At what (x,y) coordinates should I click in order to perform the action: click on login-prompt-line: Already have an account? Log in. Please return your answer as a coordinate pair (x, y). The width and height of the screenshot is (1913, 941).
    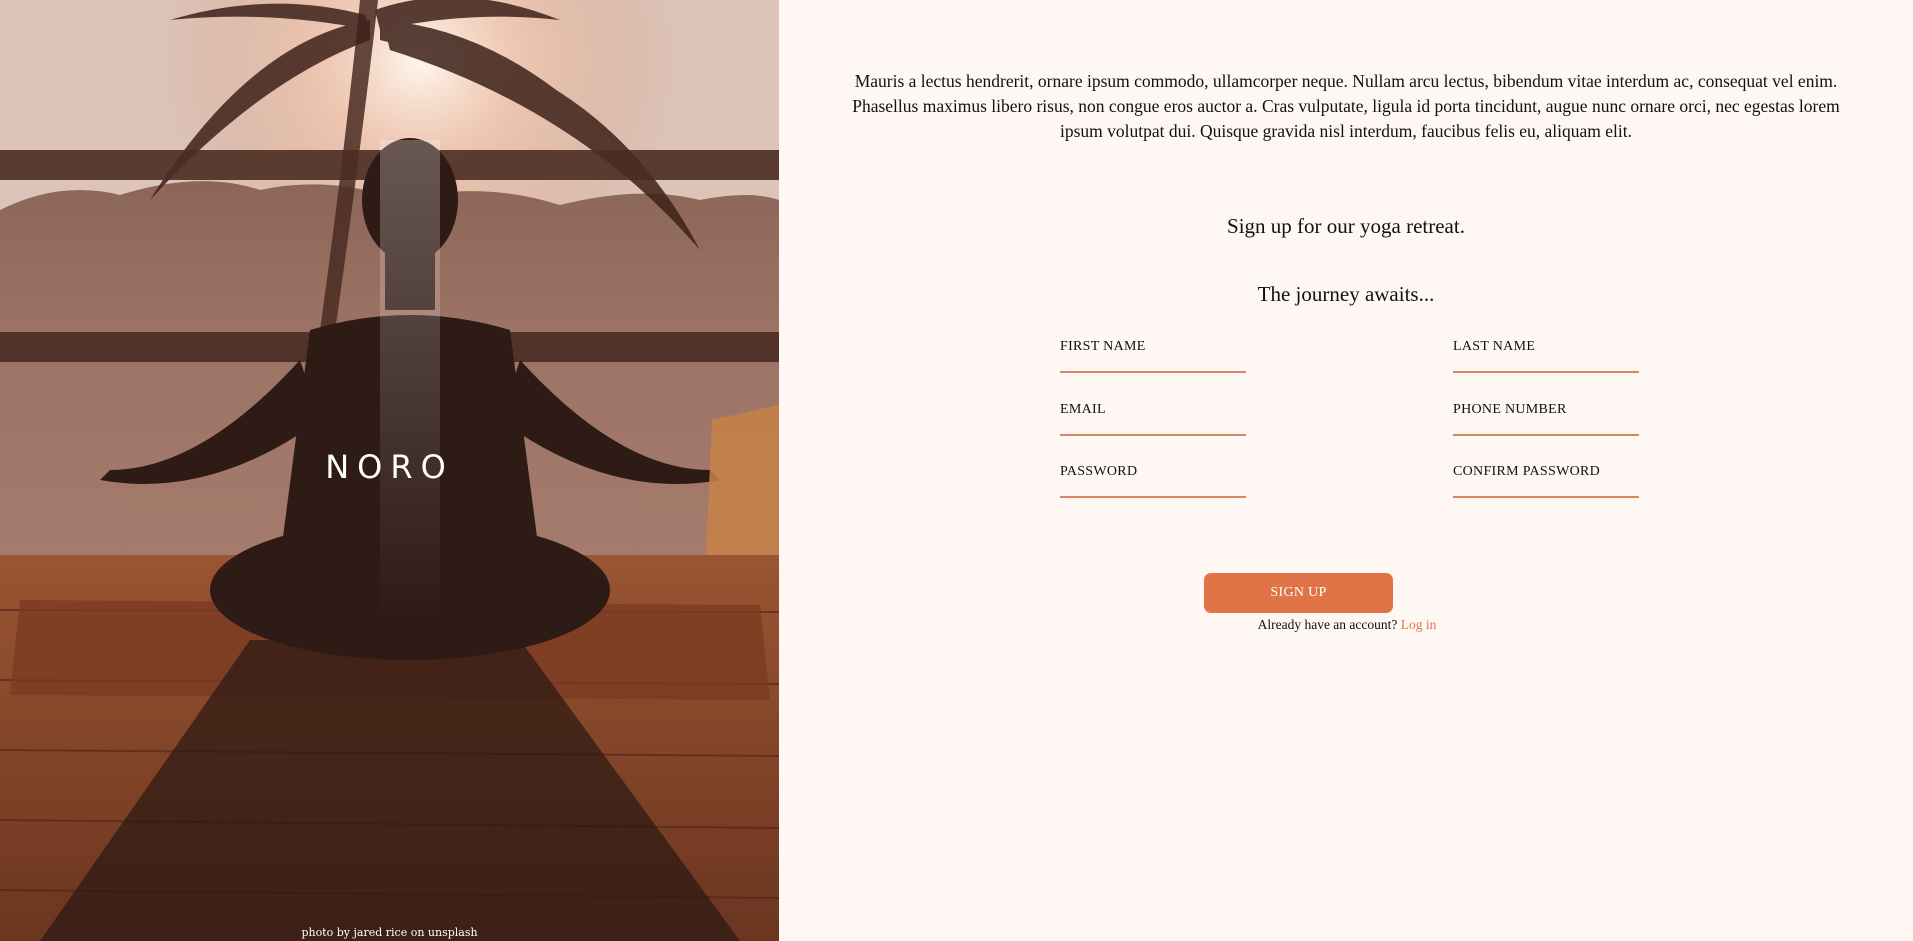
    Looking at the image, I should click on (1346, 625).